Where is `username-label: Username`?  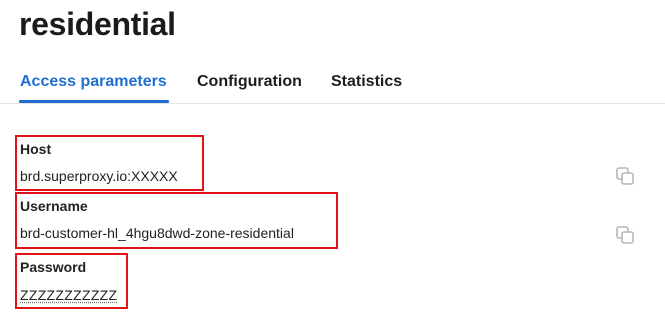
username-label: Username is located at coordinates (54, 206).